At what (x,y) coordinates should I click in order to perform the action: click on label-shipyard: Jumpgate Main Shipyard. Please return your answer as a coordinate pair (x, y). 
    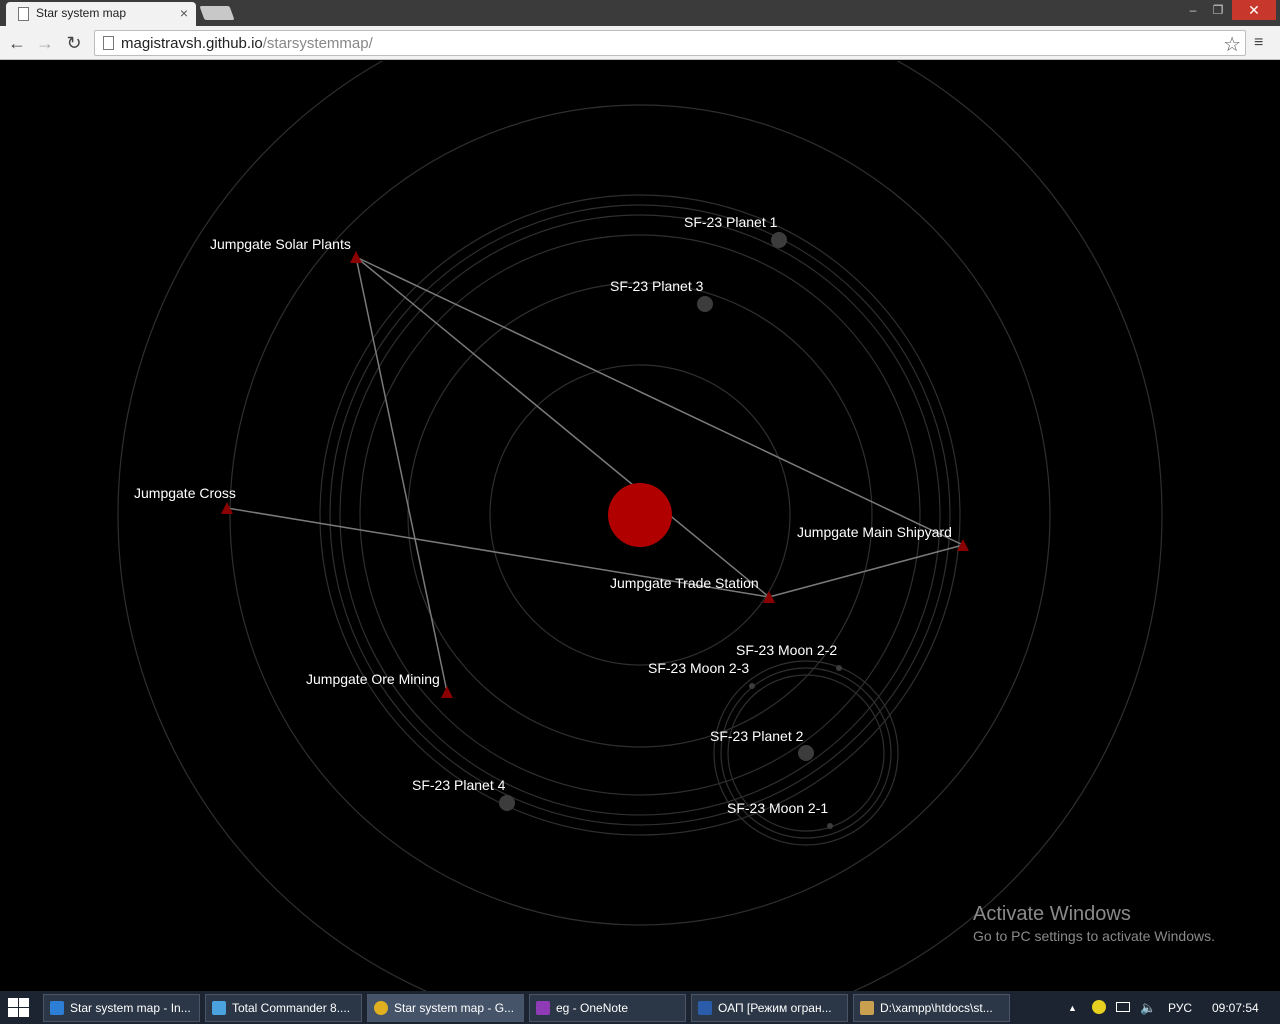
    Looking at the image, I should click on (874, 532).